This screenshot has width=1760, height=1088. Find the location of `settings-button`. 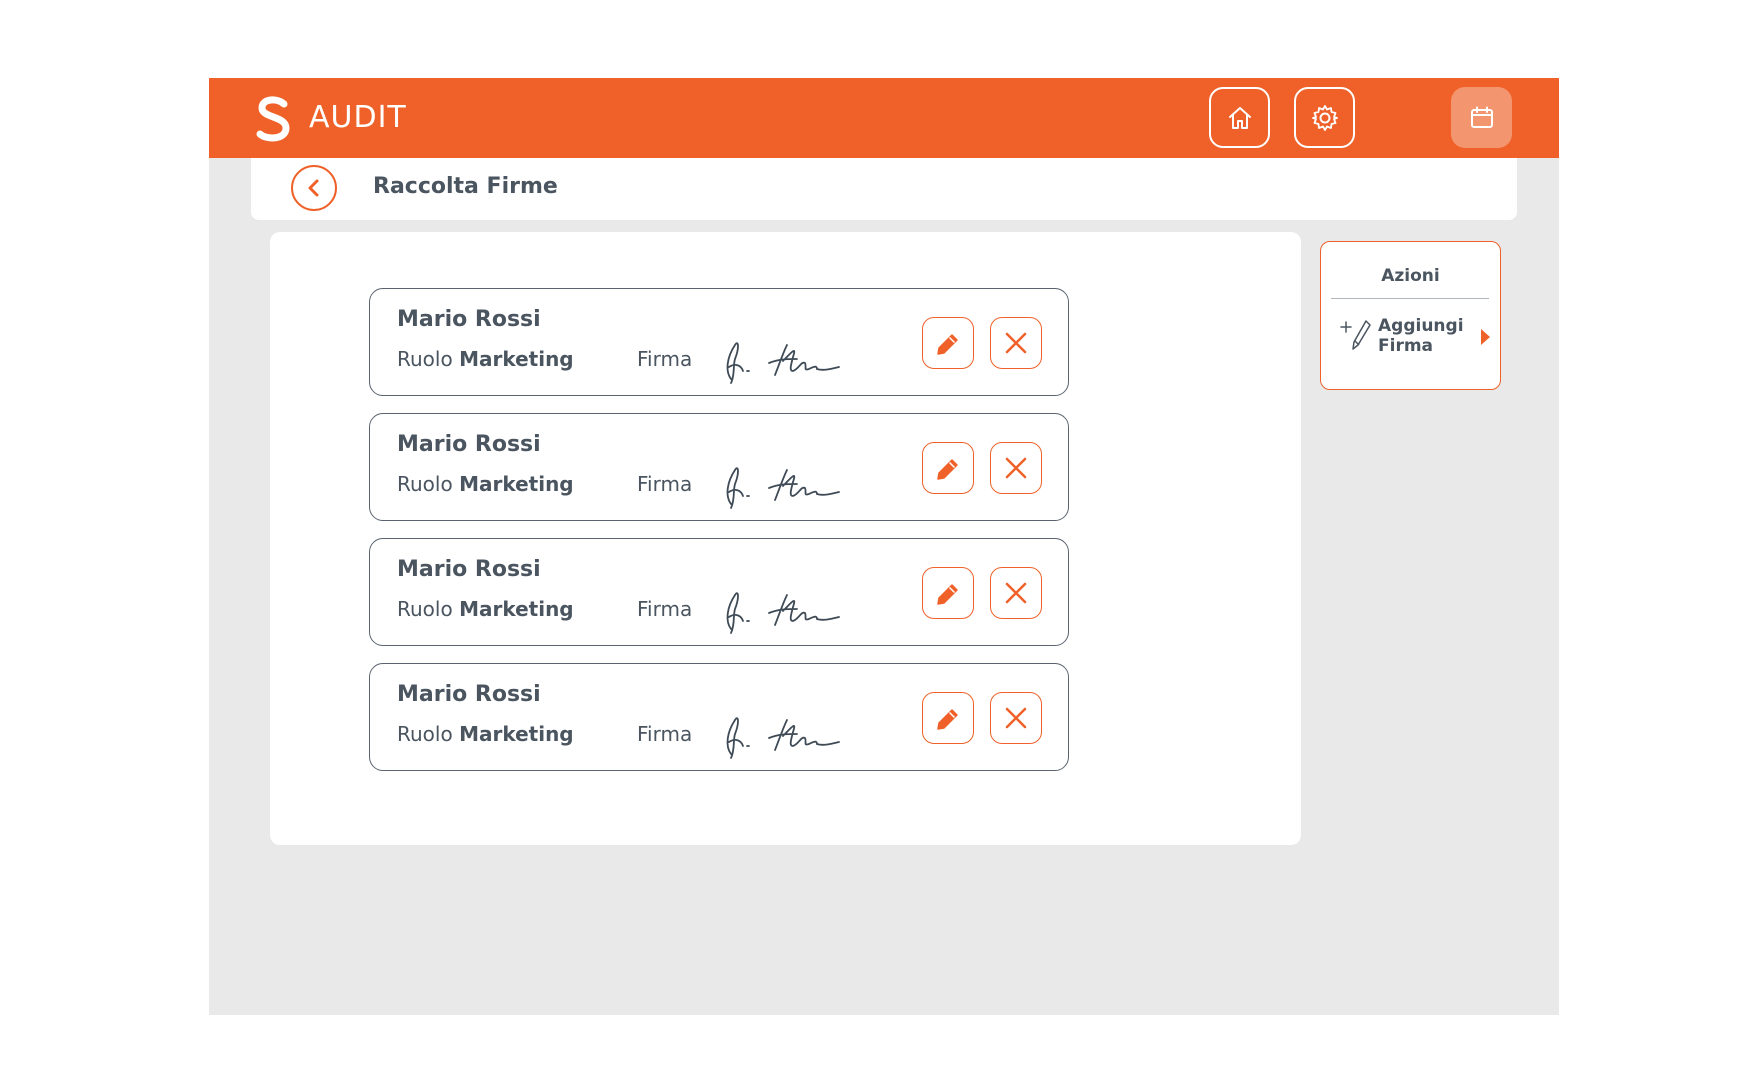

settings-button is located at coordinates (1324, 117).